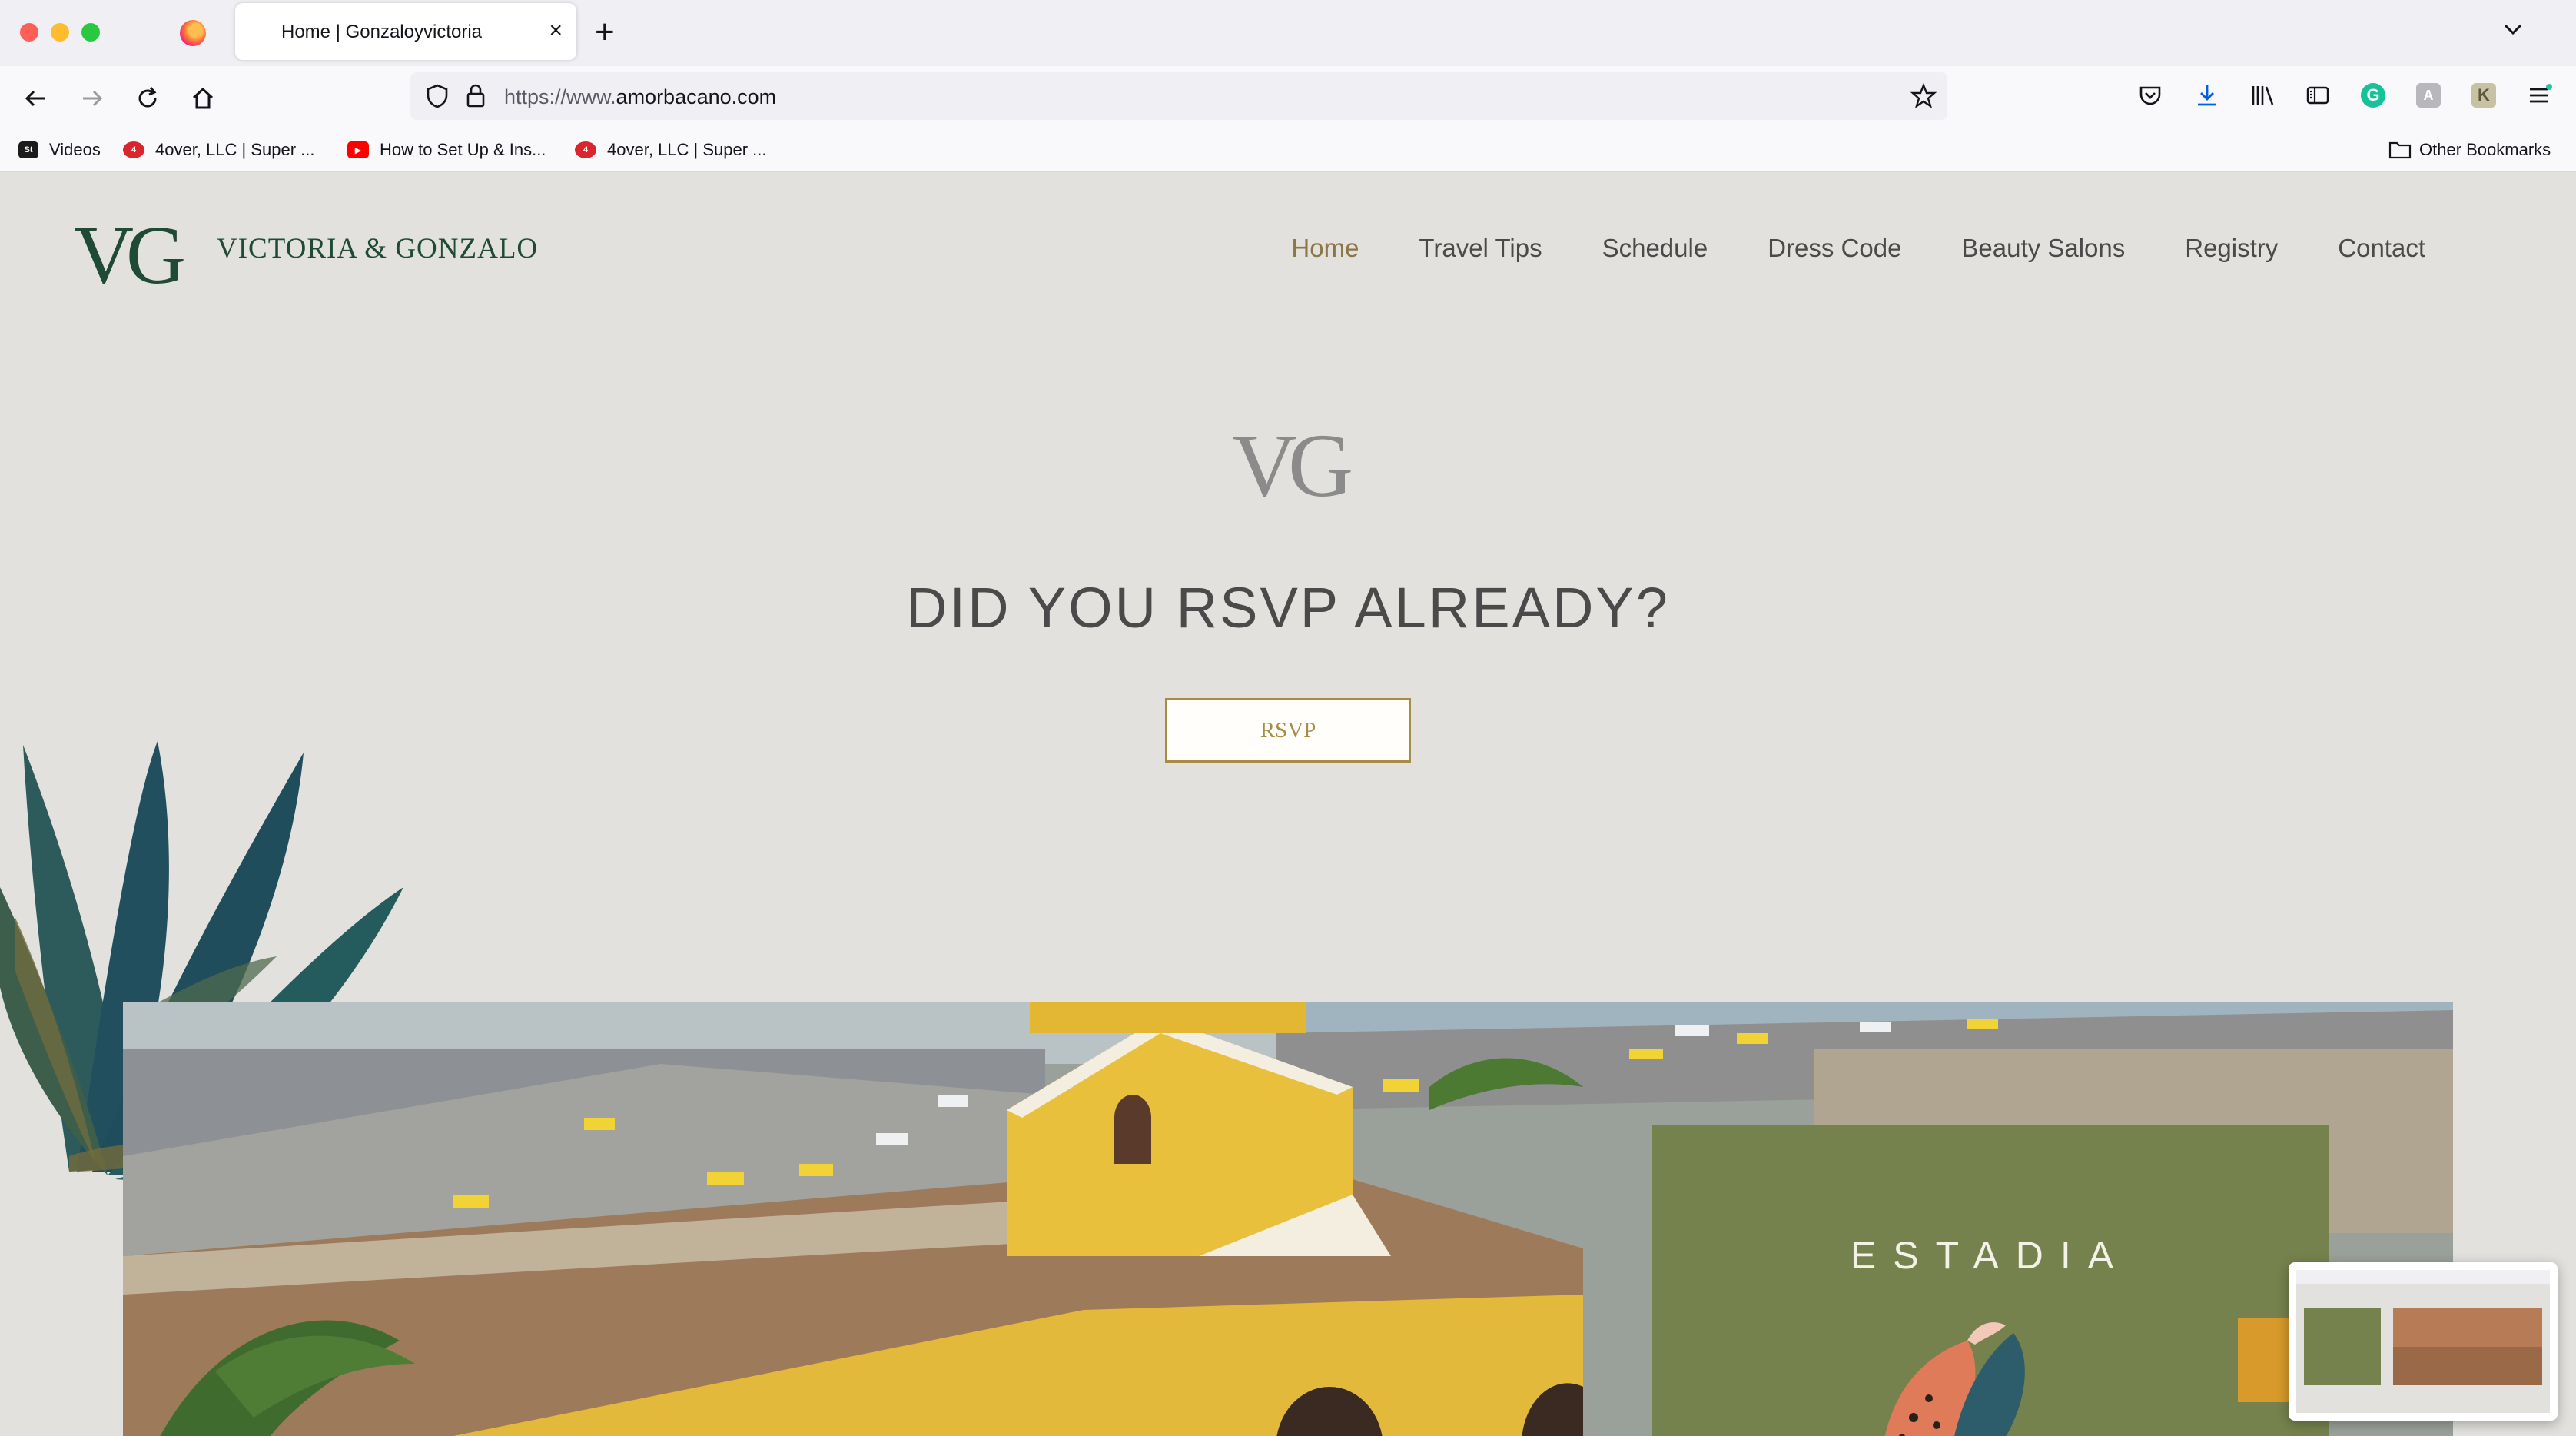 The height and width of the screenshot is (1436, 2576). Describe the element at coordinates (90, 32) in the screenshot. I see `window-zoom-button` at that location.